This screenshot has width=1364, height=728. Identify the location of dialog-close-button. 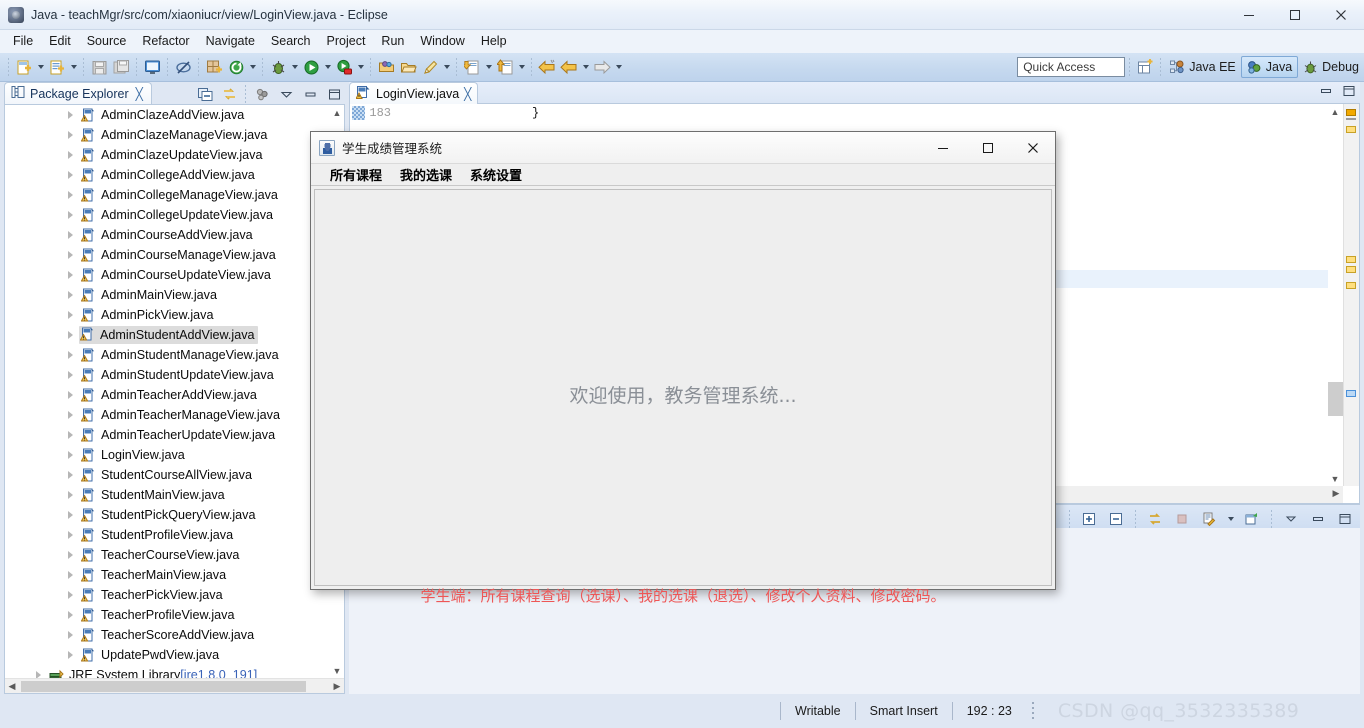
(1032, 147).